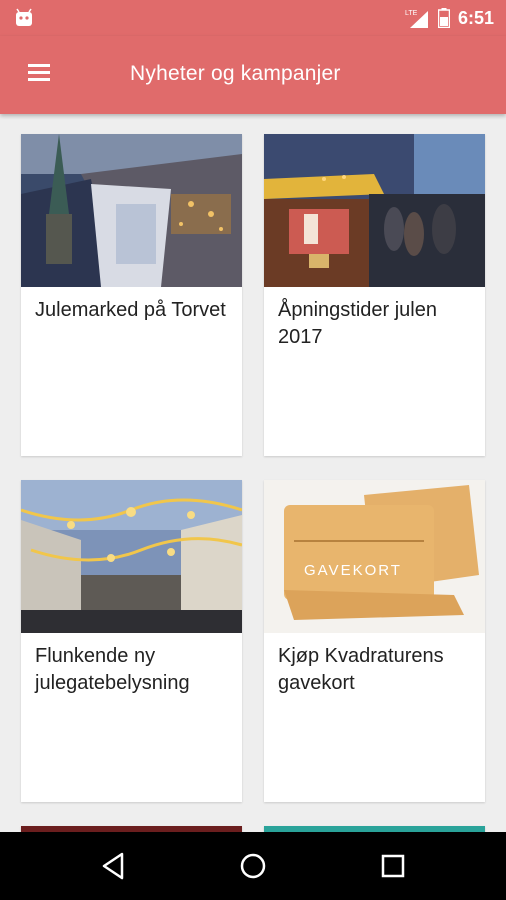 Image resolution: width=506 pixels, height=900 pixels. I want to click on app-bar: Nyheter og kampanjer, so click(253, 75).